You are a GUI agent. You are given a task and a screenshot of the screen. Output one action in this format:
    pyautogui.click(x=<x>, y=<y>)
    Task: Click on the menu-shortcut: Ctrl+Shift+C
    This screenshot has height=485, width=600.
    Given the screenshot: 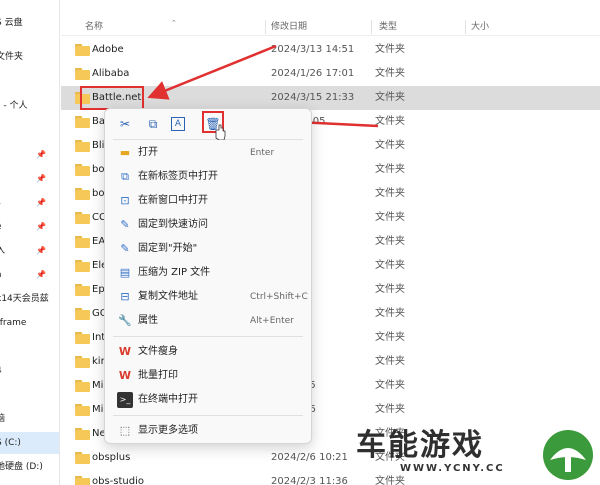 What is the action you would take?
    pyautogui.click(x=279, y=297)
    